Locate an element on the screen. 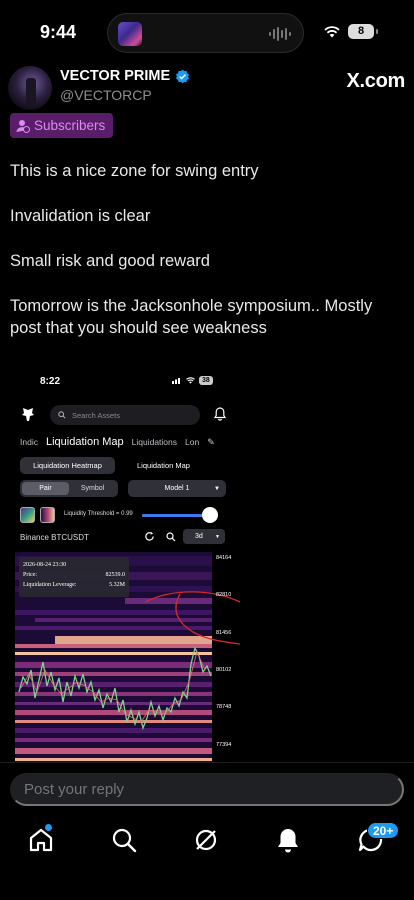  color-scheme-swatch-magma is located at coordinates (47, 515).